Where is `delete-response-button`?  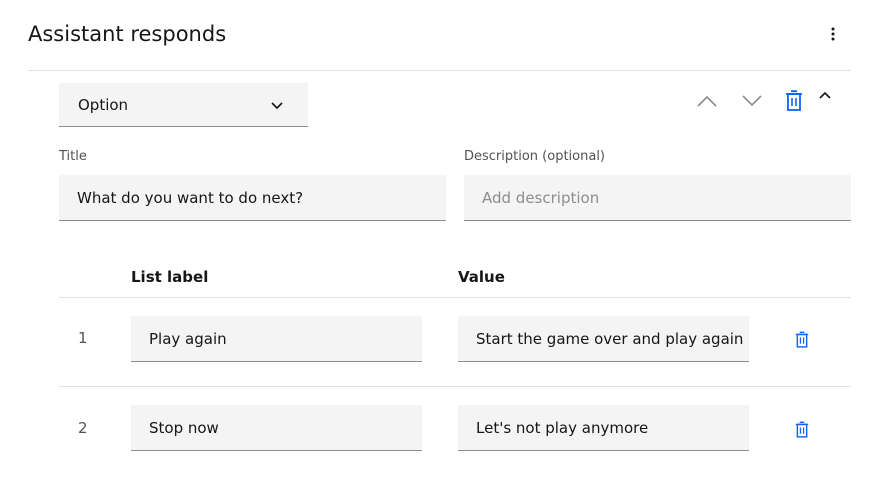
delete-response-button is located at coordinates (794, 100).